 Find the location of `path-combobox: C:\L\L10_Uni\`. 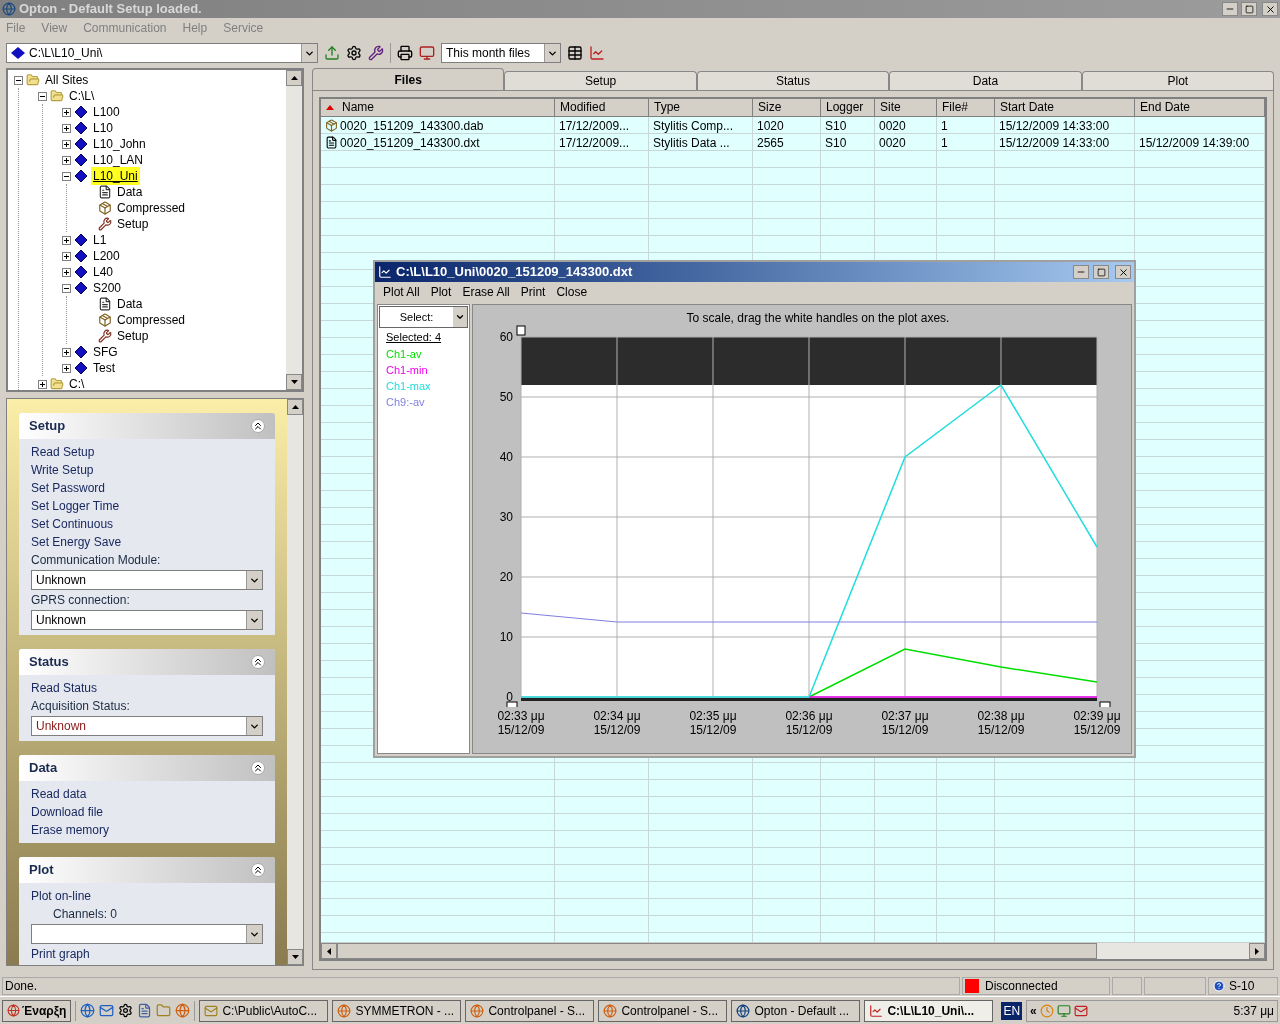

path-combobox: C:\L\L10_Uni\ is located at coordinates (162, 53).